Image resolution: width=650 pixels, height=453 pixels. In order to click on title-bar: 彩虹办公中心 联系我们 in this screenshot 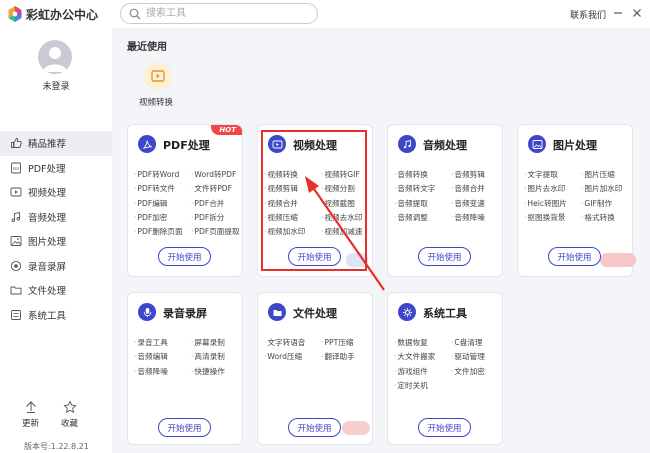, I will do `click(325, 14)`.